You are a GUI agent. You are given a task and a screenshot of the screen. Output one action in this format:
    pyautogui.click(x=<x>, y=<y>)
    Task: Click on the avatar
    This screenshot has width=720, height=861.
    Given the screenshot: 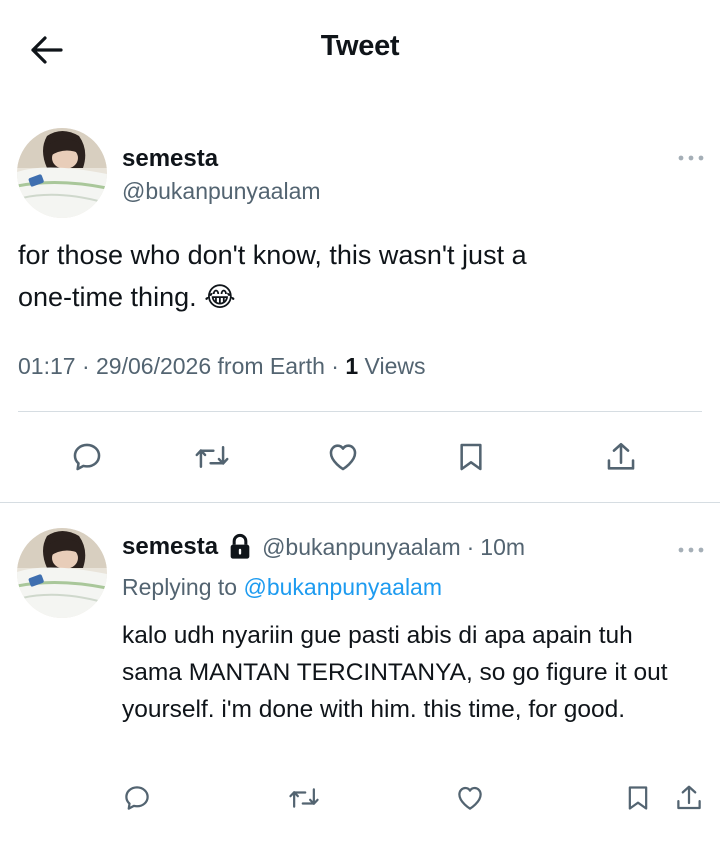 What is the action you would take?
    pyautogui.click(x=62, y=173)
    